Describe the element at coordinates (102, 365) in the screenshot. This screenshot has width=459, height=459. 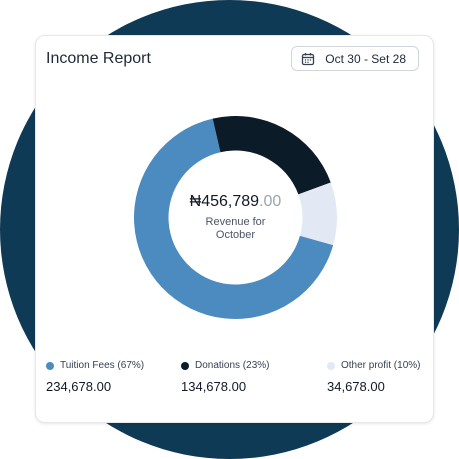
I see `legend-label-tuition: Tuition Fees (67%)` at that location.